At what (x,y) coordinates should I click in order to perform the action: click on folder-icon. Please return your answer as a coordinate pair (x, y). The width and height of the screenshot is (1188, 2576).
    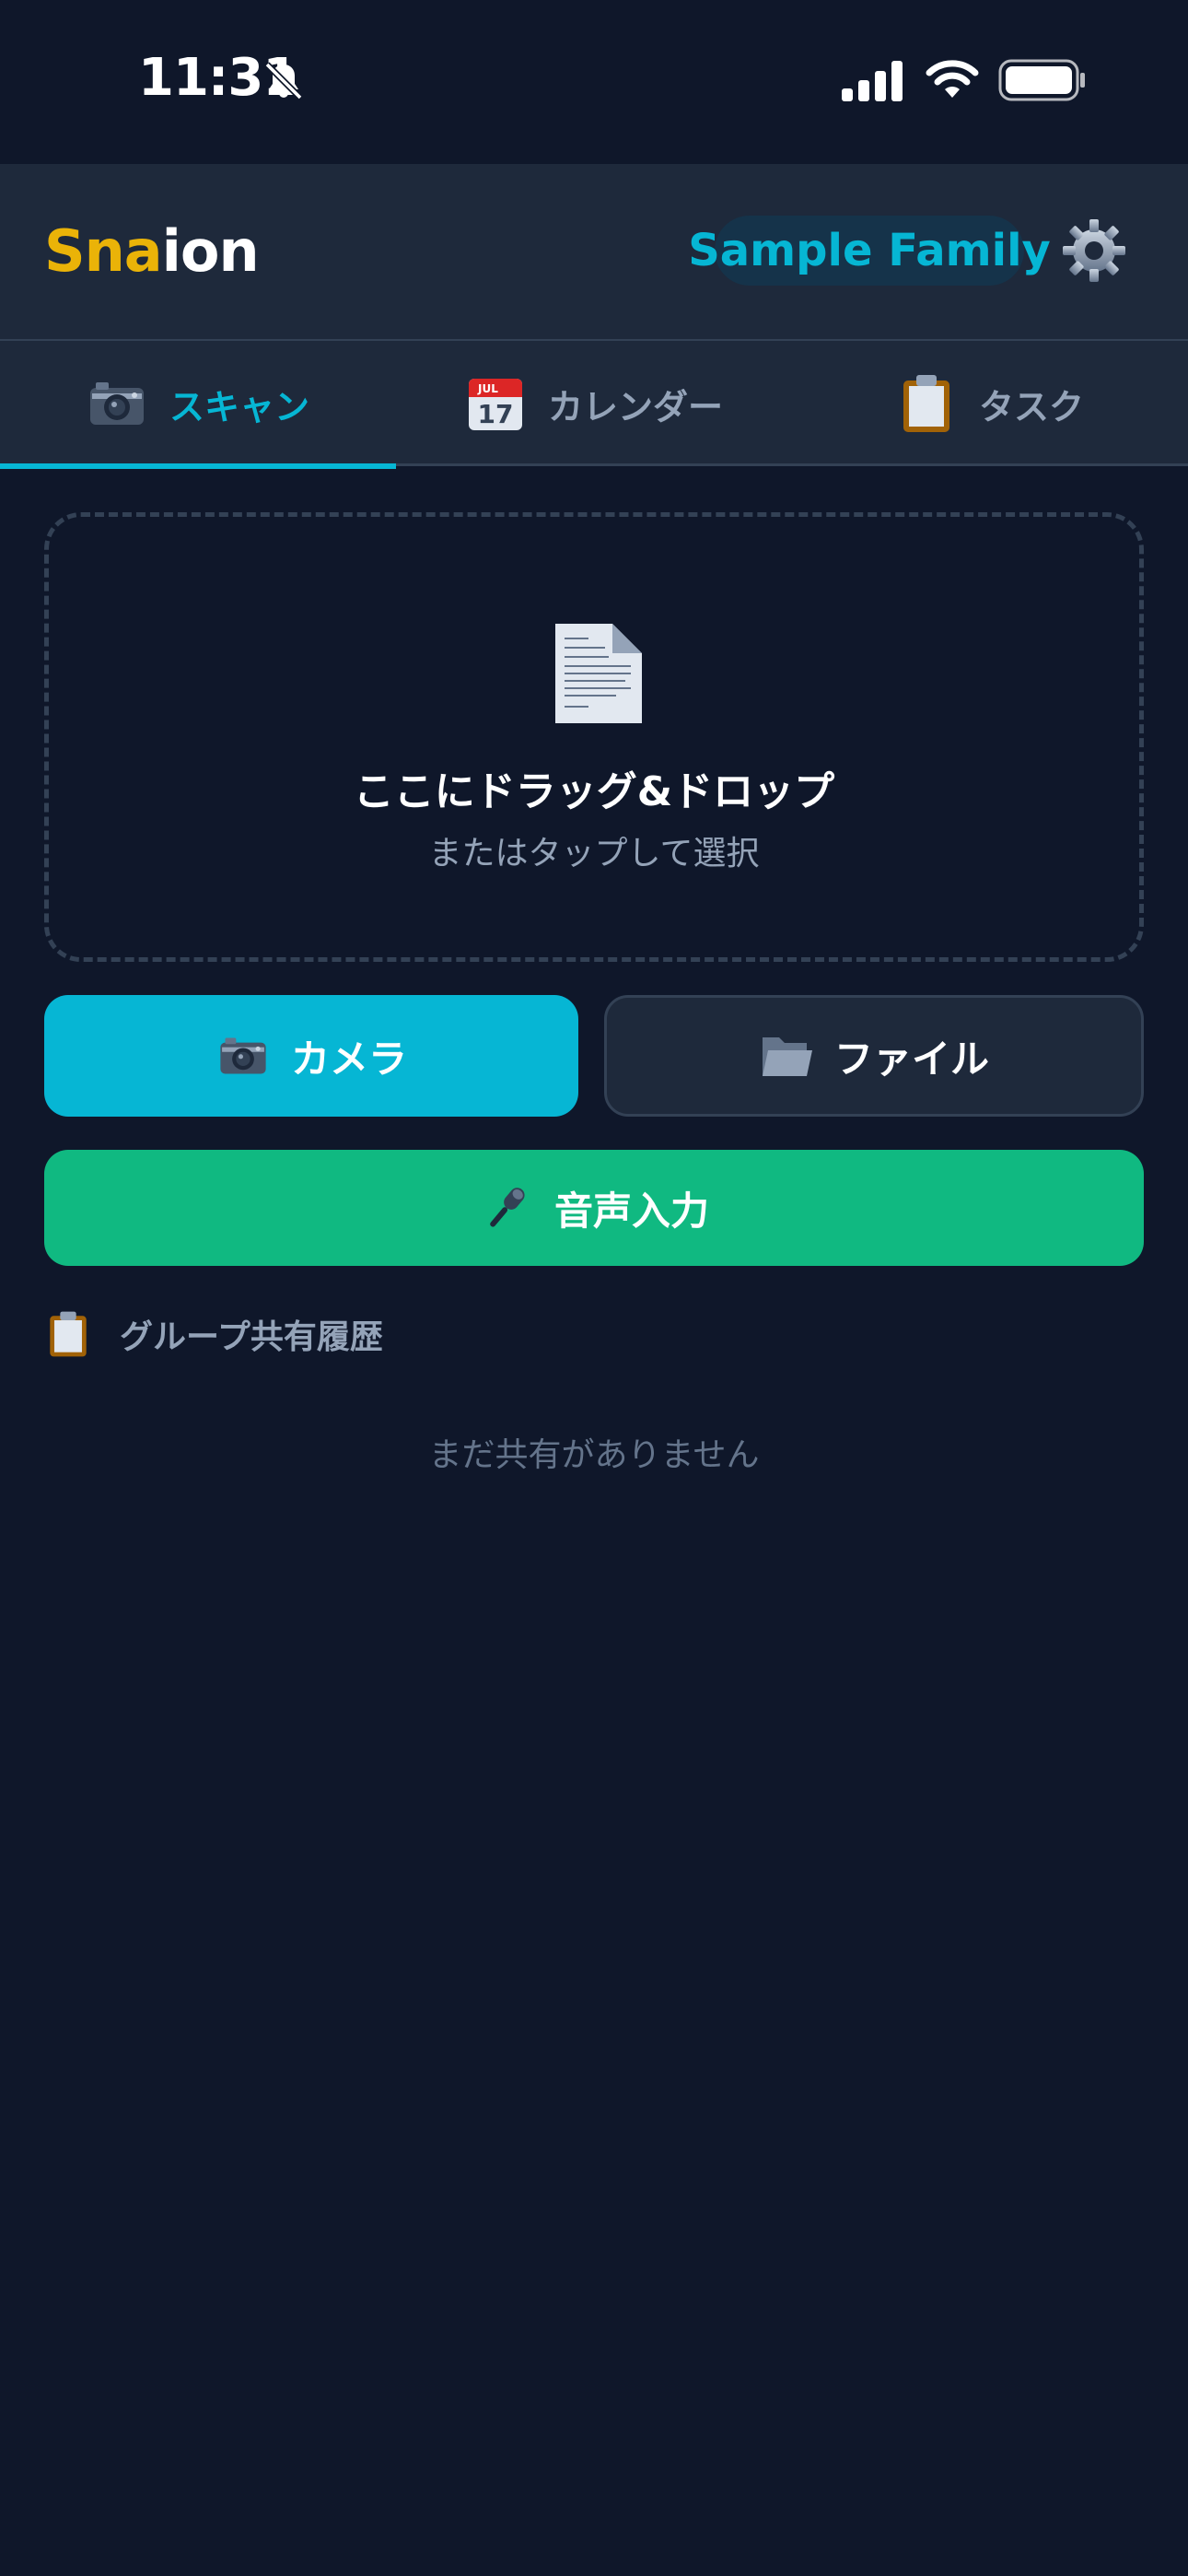
    Looking at the image, I should click on (787, 1056).